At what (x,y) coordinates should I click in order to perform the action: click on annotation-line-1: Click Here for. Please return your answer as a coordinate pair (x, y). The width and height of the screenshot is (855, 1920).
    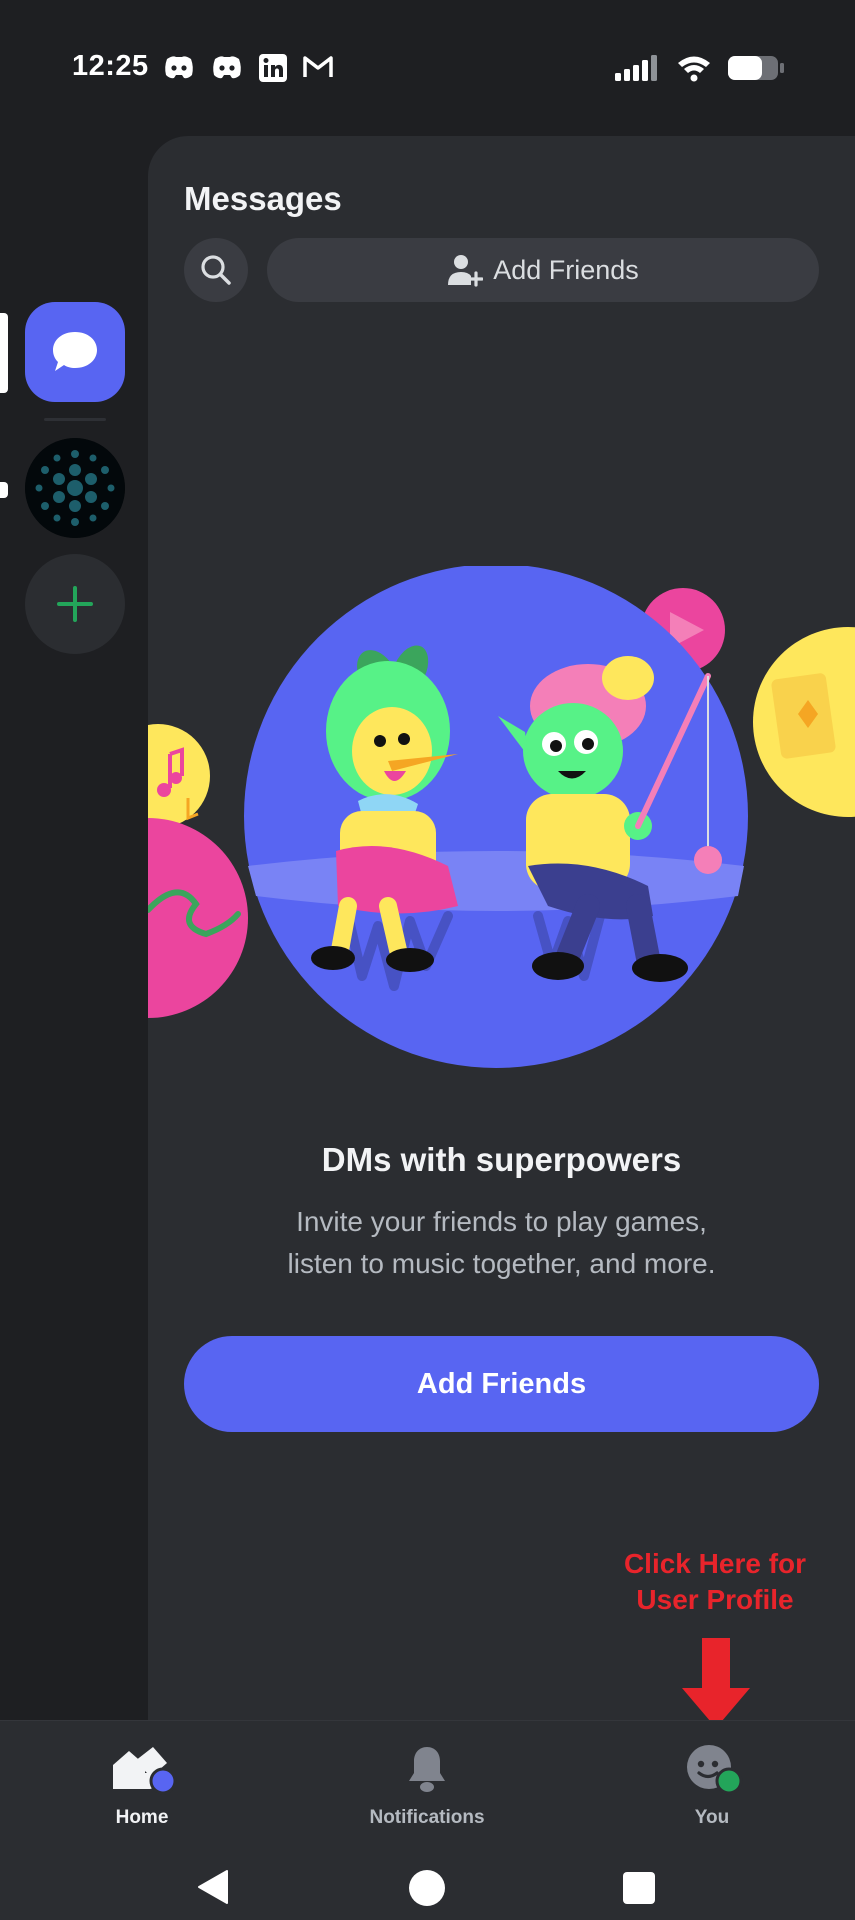
    Looking at the image, I should click on (715, 1563).